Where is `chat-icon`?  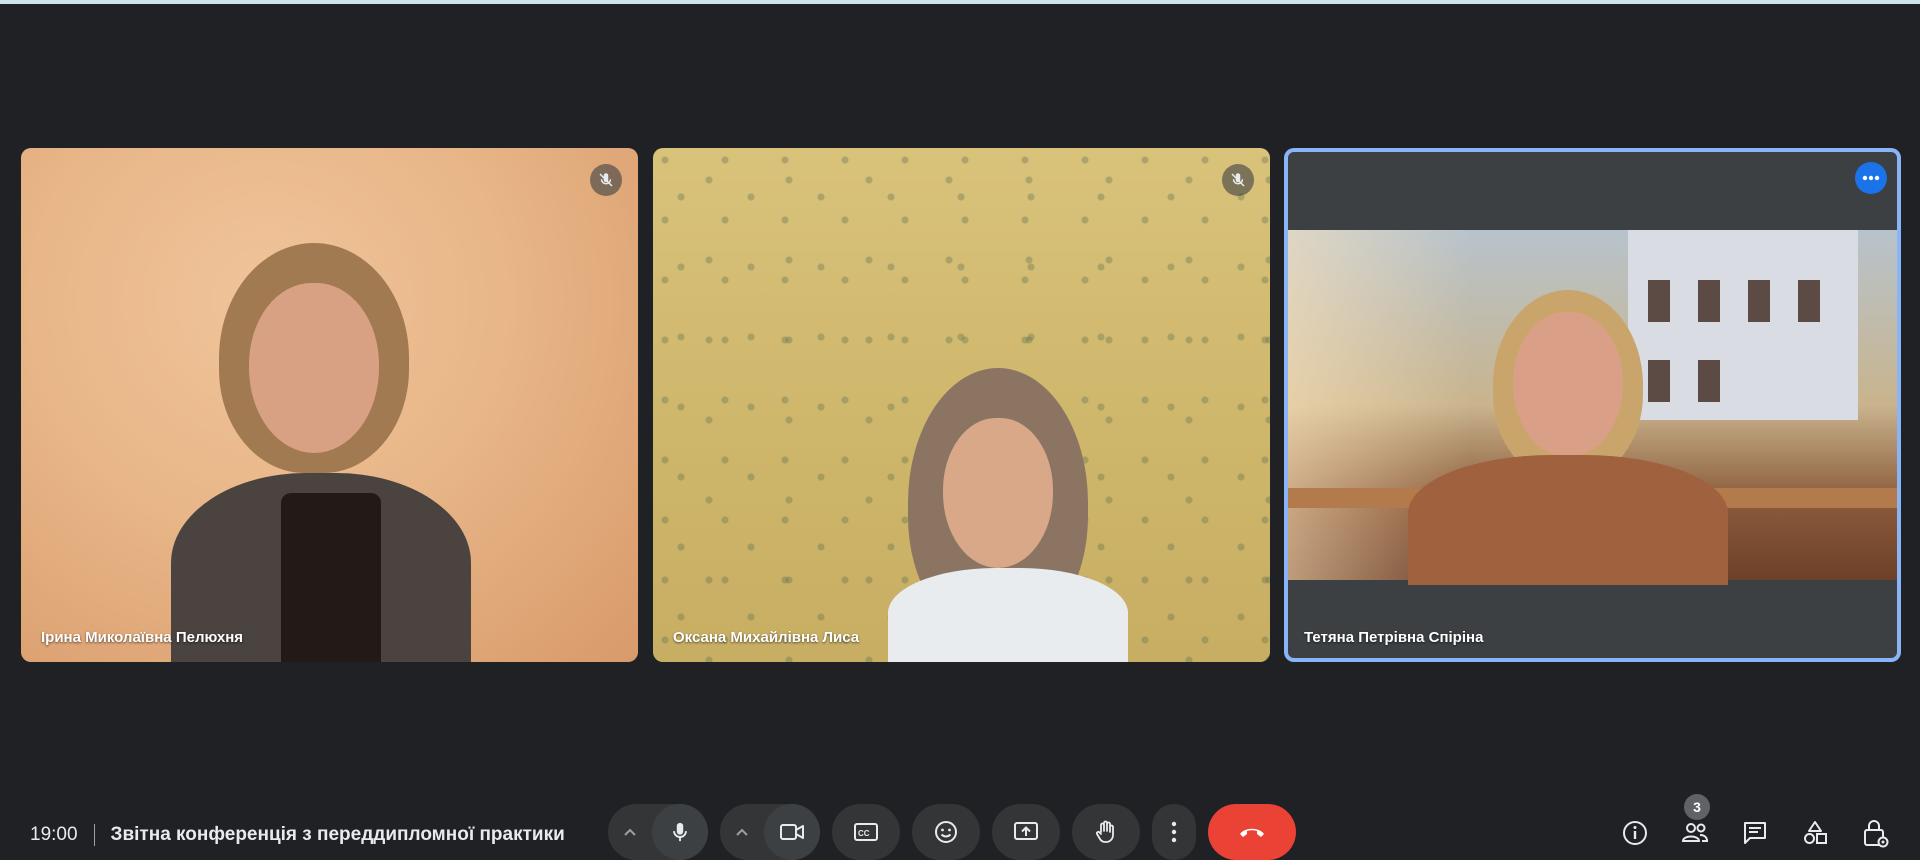
chat-icon is located at coordinates (1755, 833).